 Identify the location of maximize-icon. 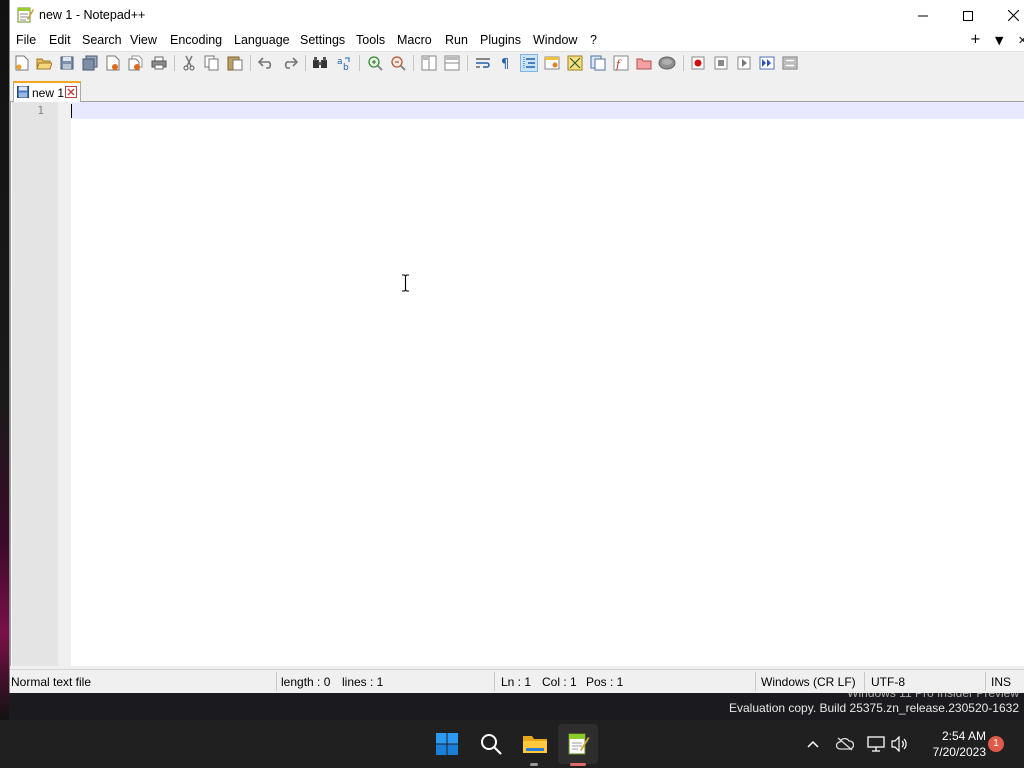
(968, 15).